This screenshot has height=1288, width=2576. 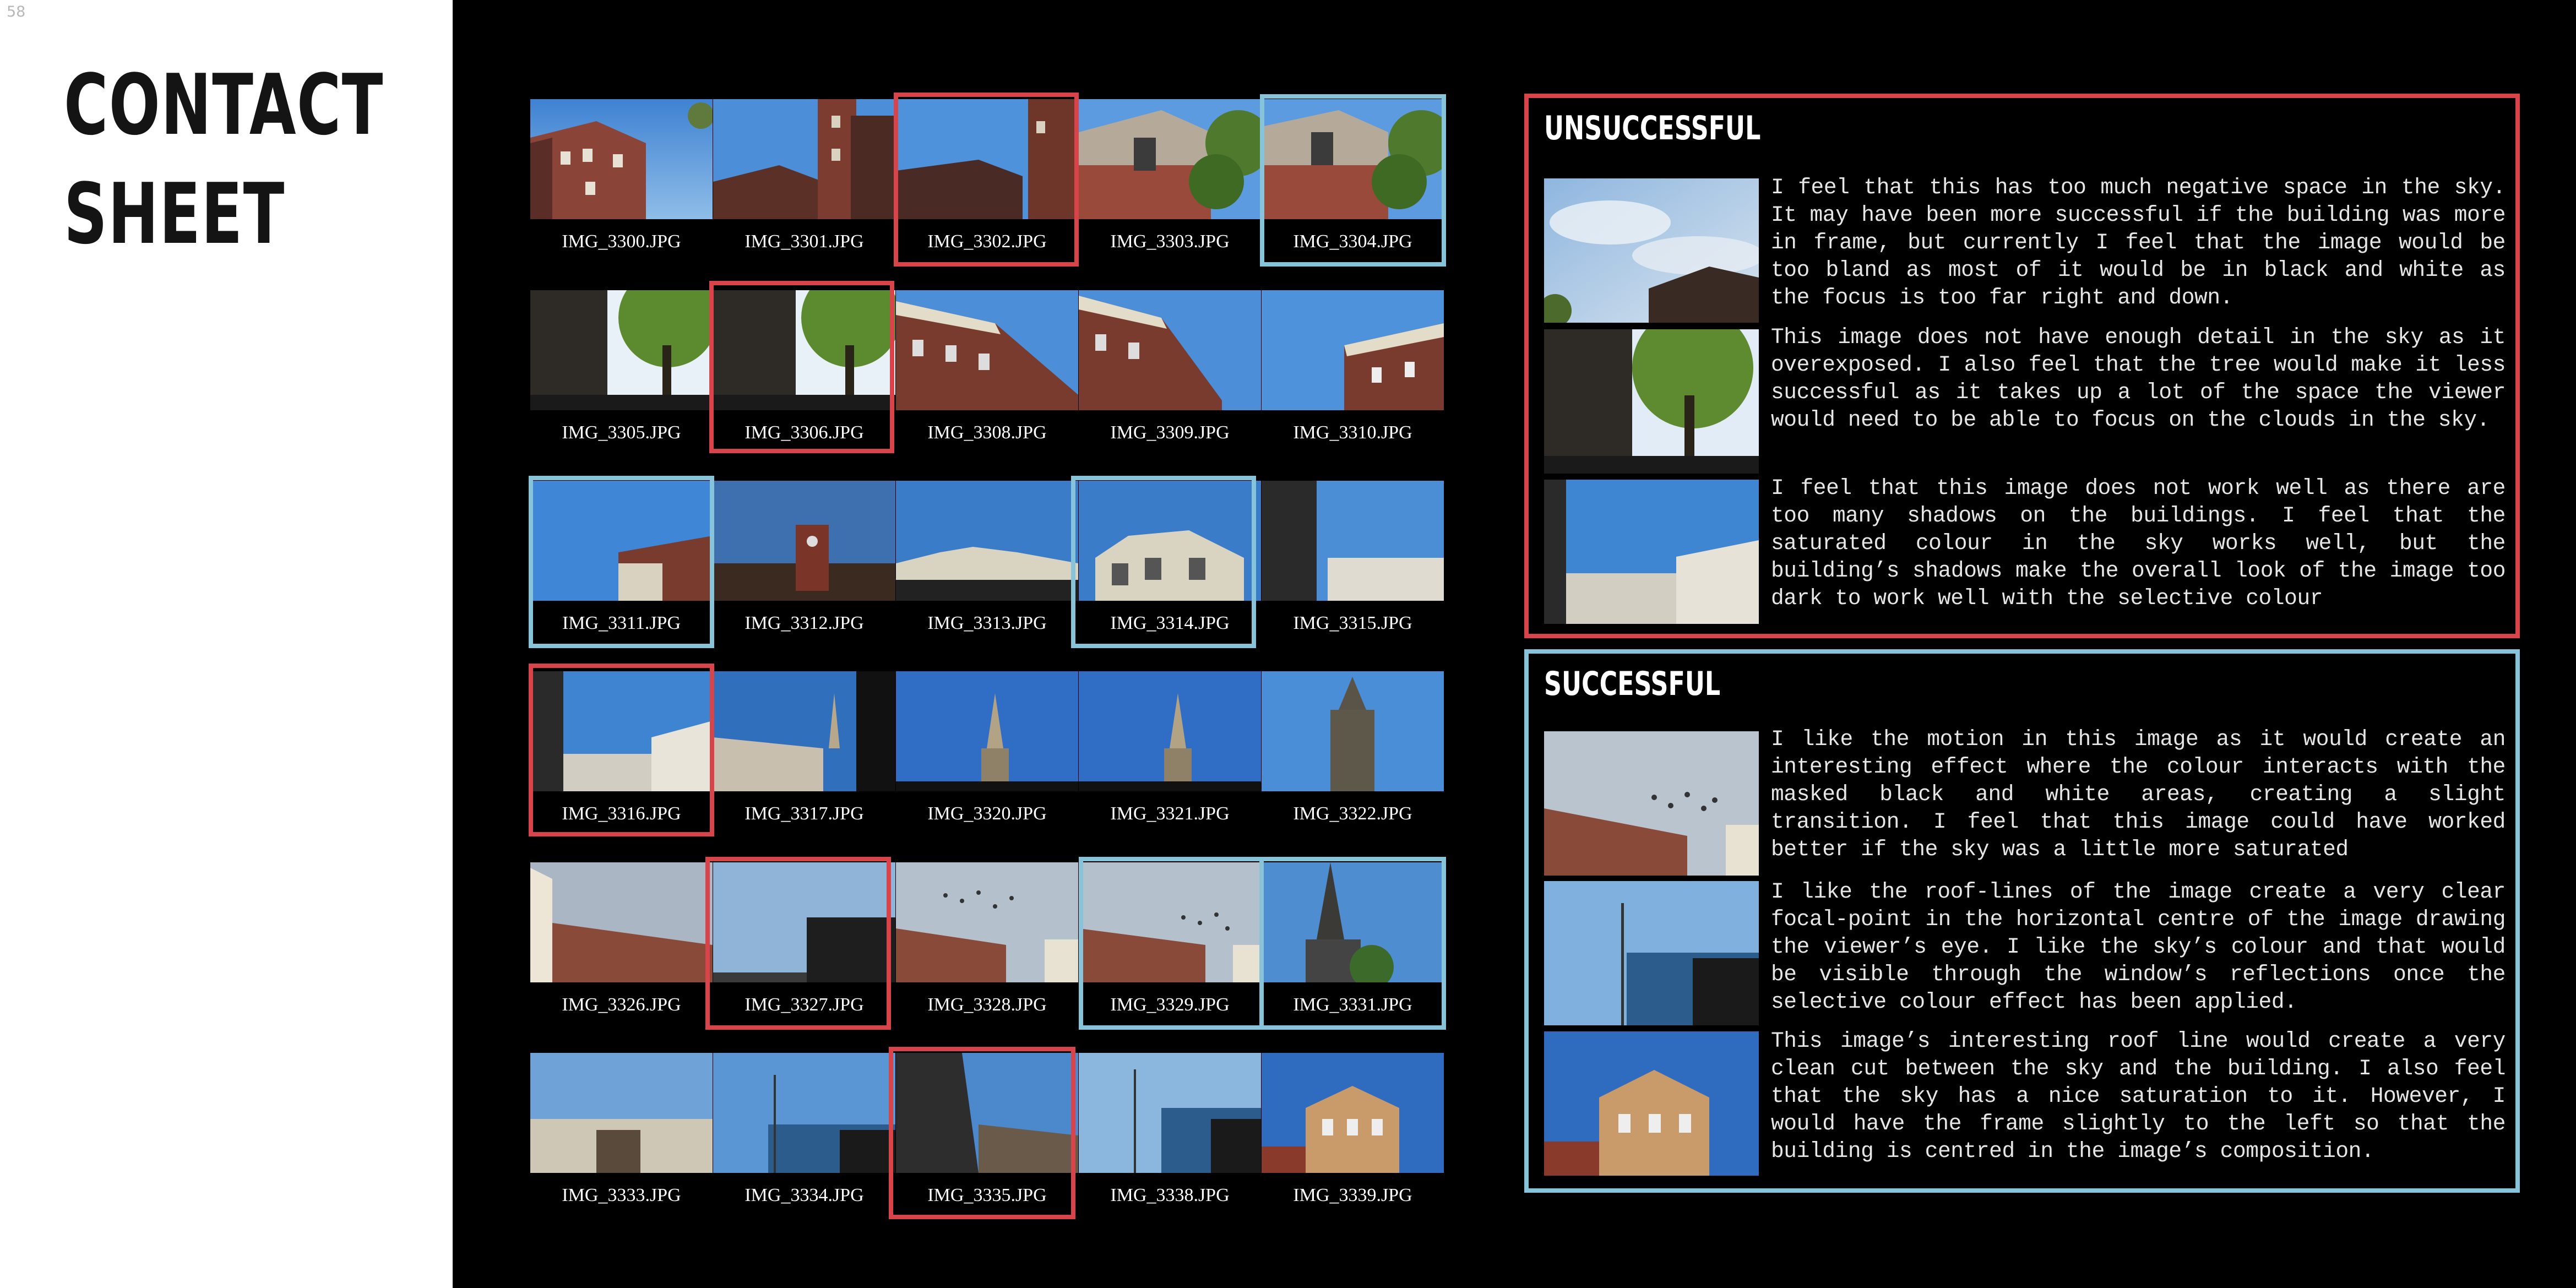 I want to click on thumbnail: IMG_3312.JPG, so click(x=804, y=566).